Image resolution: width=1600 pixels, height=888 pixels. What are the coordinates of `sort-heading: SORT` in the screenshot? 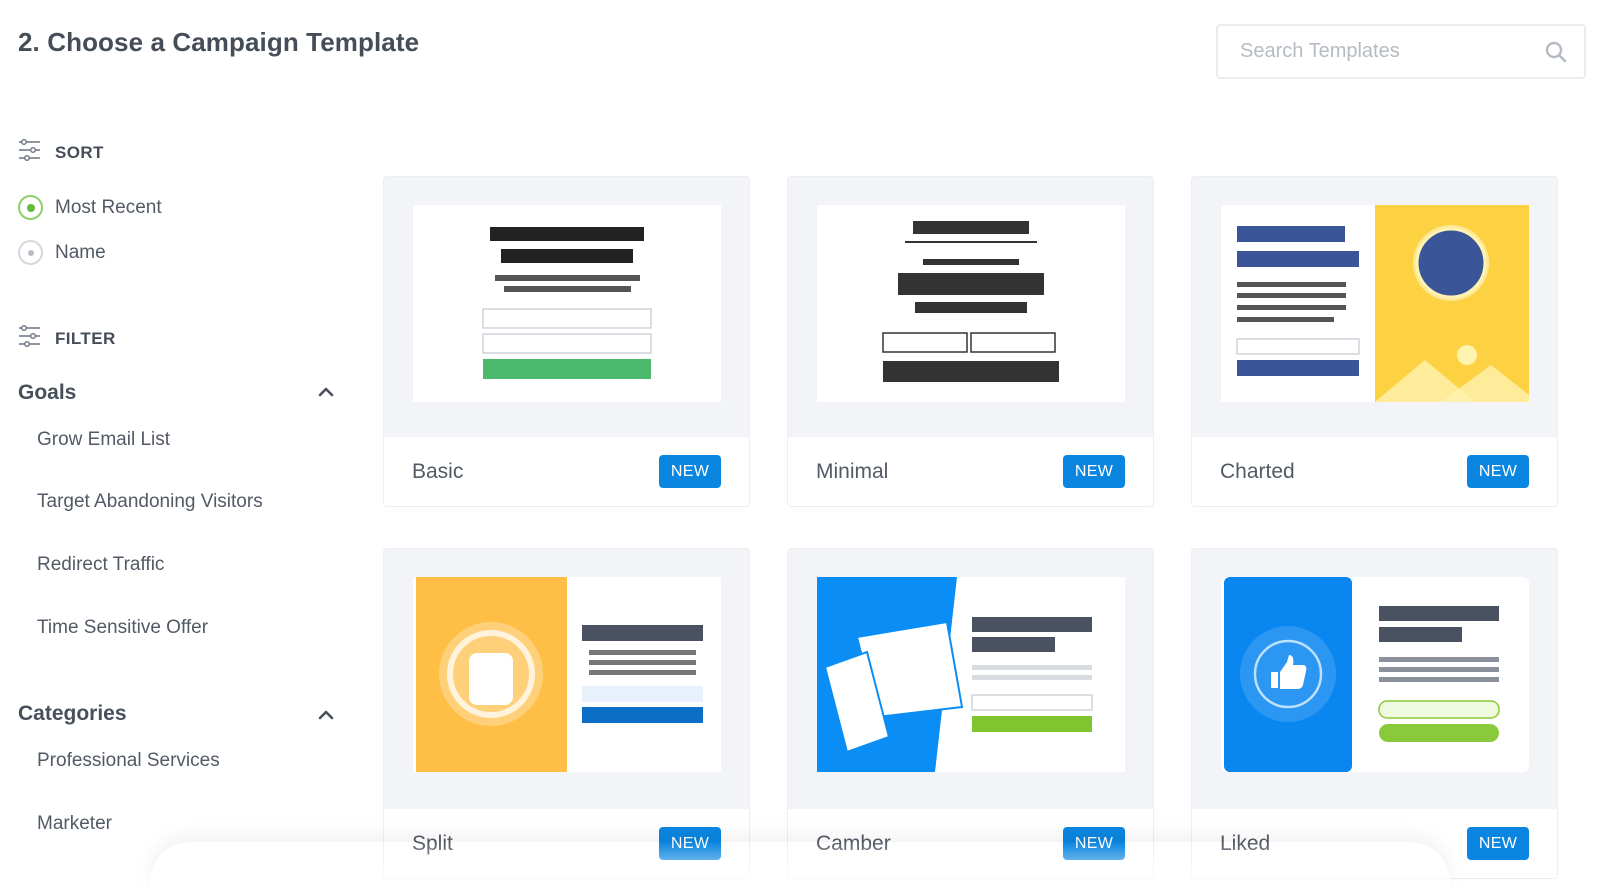 It's located at (61, 152).